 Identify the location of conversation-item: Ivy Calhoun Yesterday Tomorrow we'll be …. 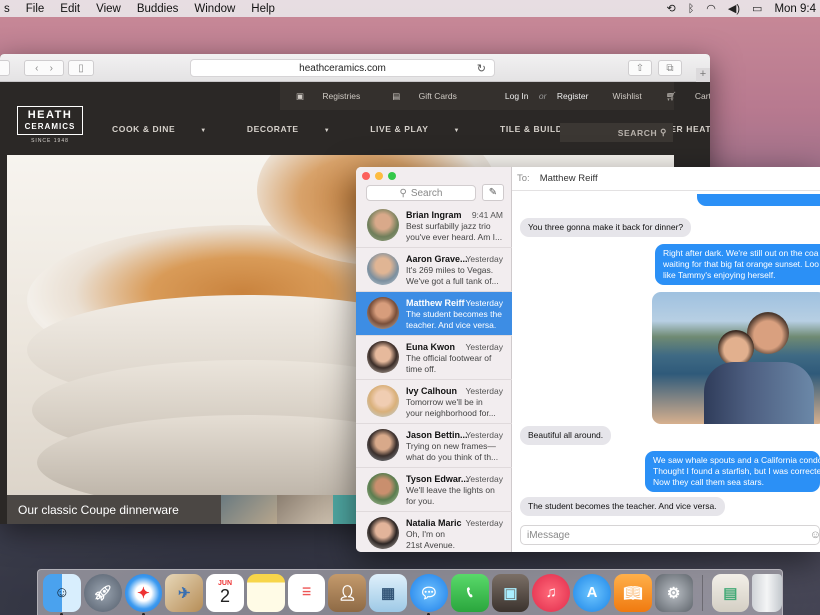
(434, 402).